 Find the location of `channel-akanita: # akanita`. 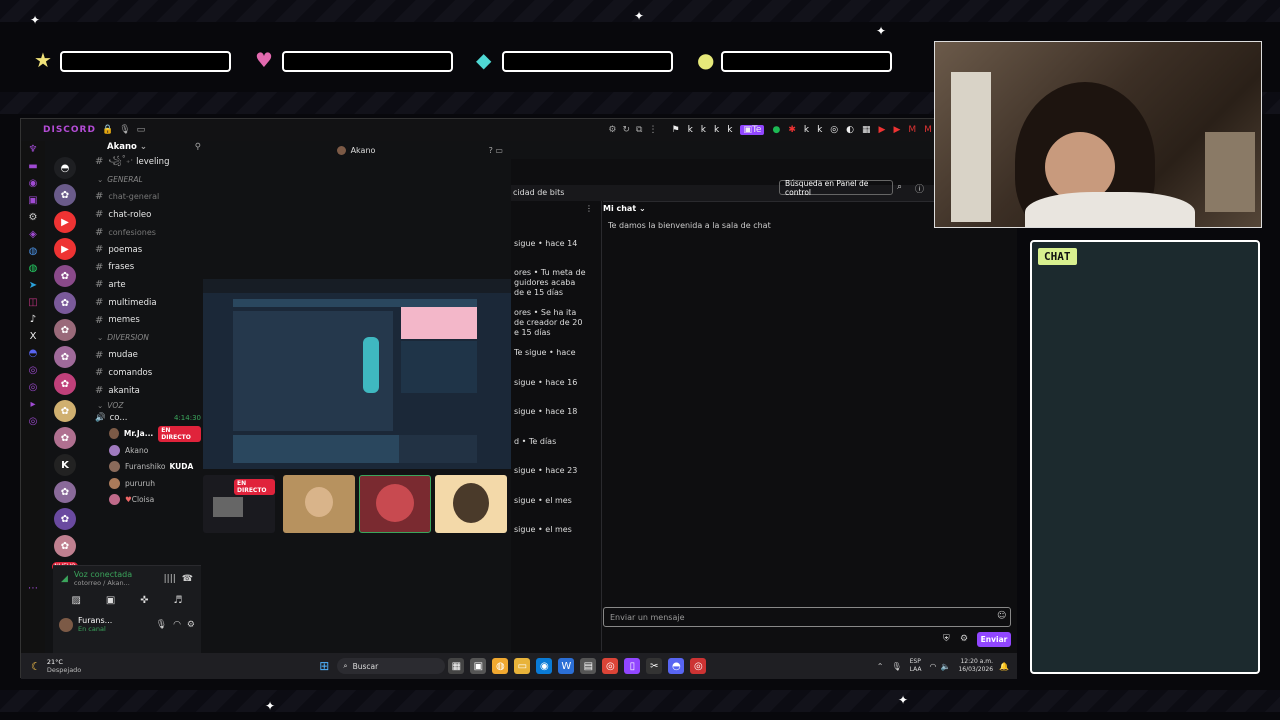

channel-akanita: # akanita is located at coordinates (143, 391).